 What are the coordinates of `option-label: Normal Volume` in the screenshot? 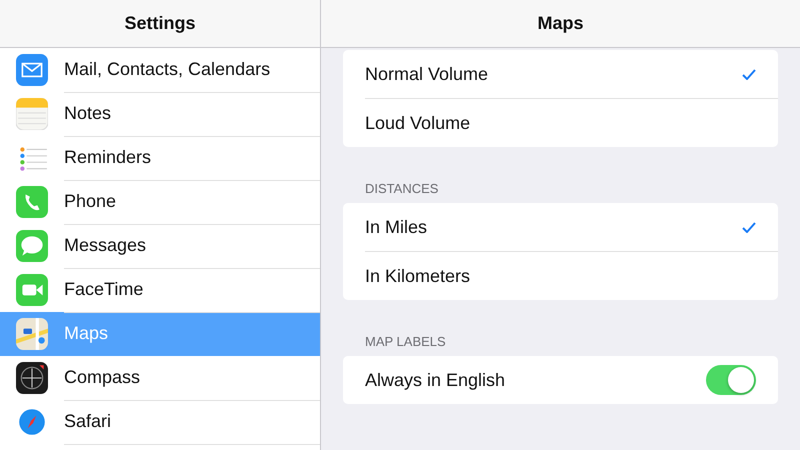 It's located at (553, 74).